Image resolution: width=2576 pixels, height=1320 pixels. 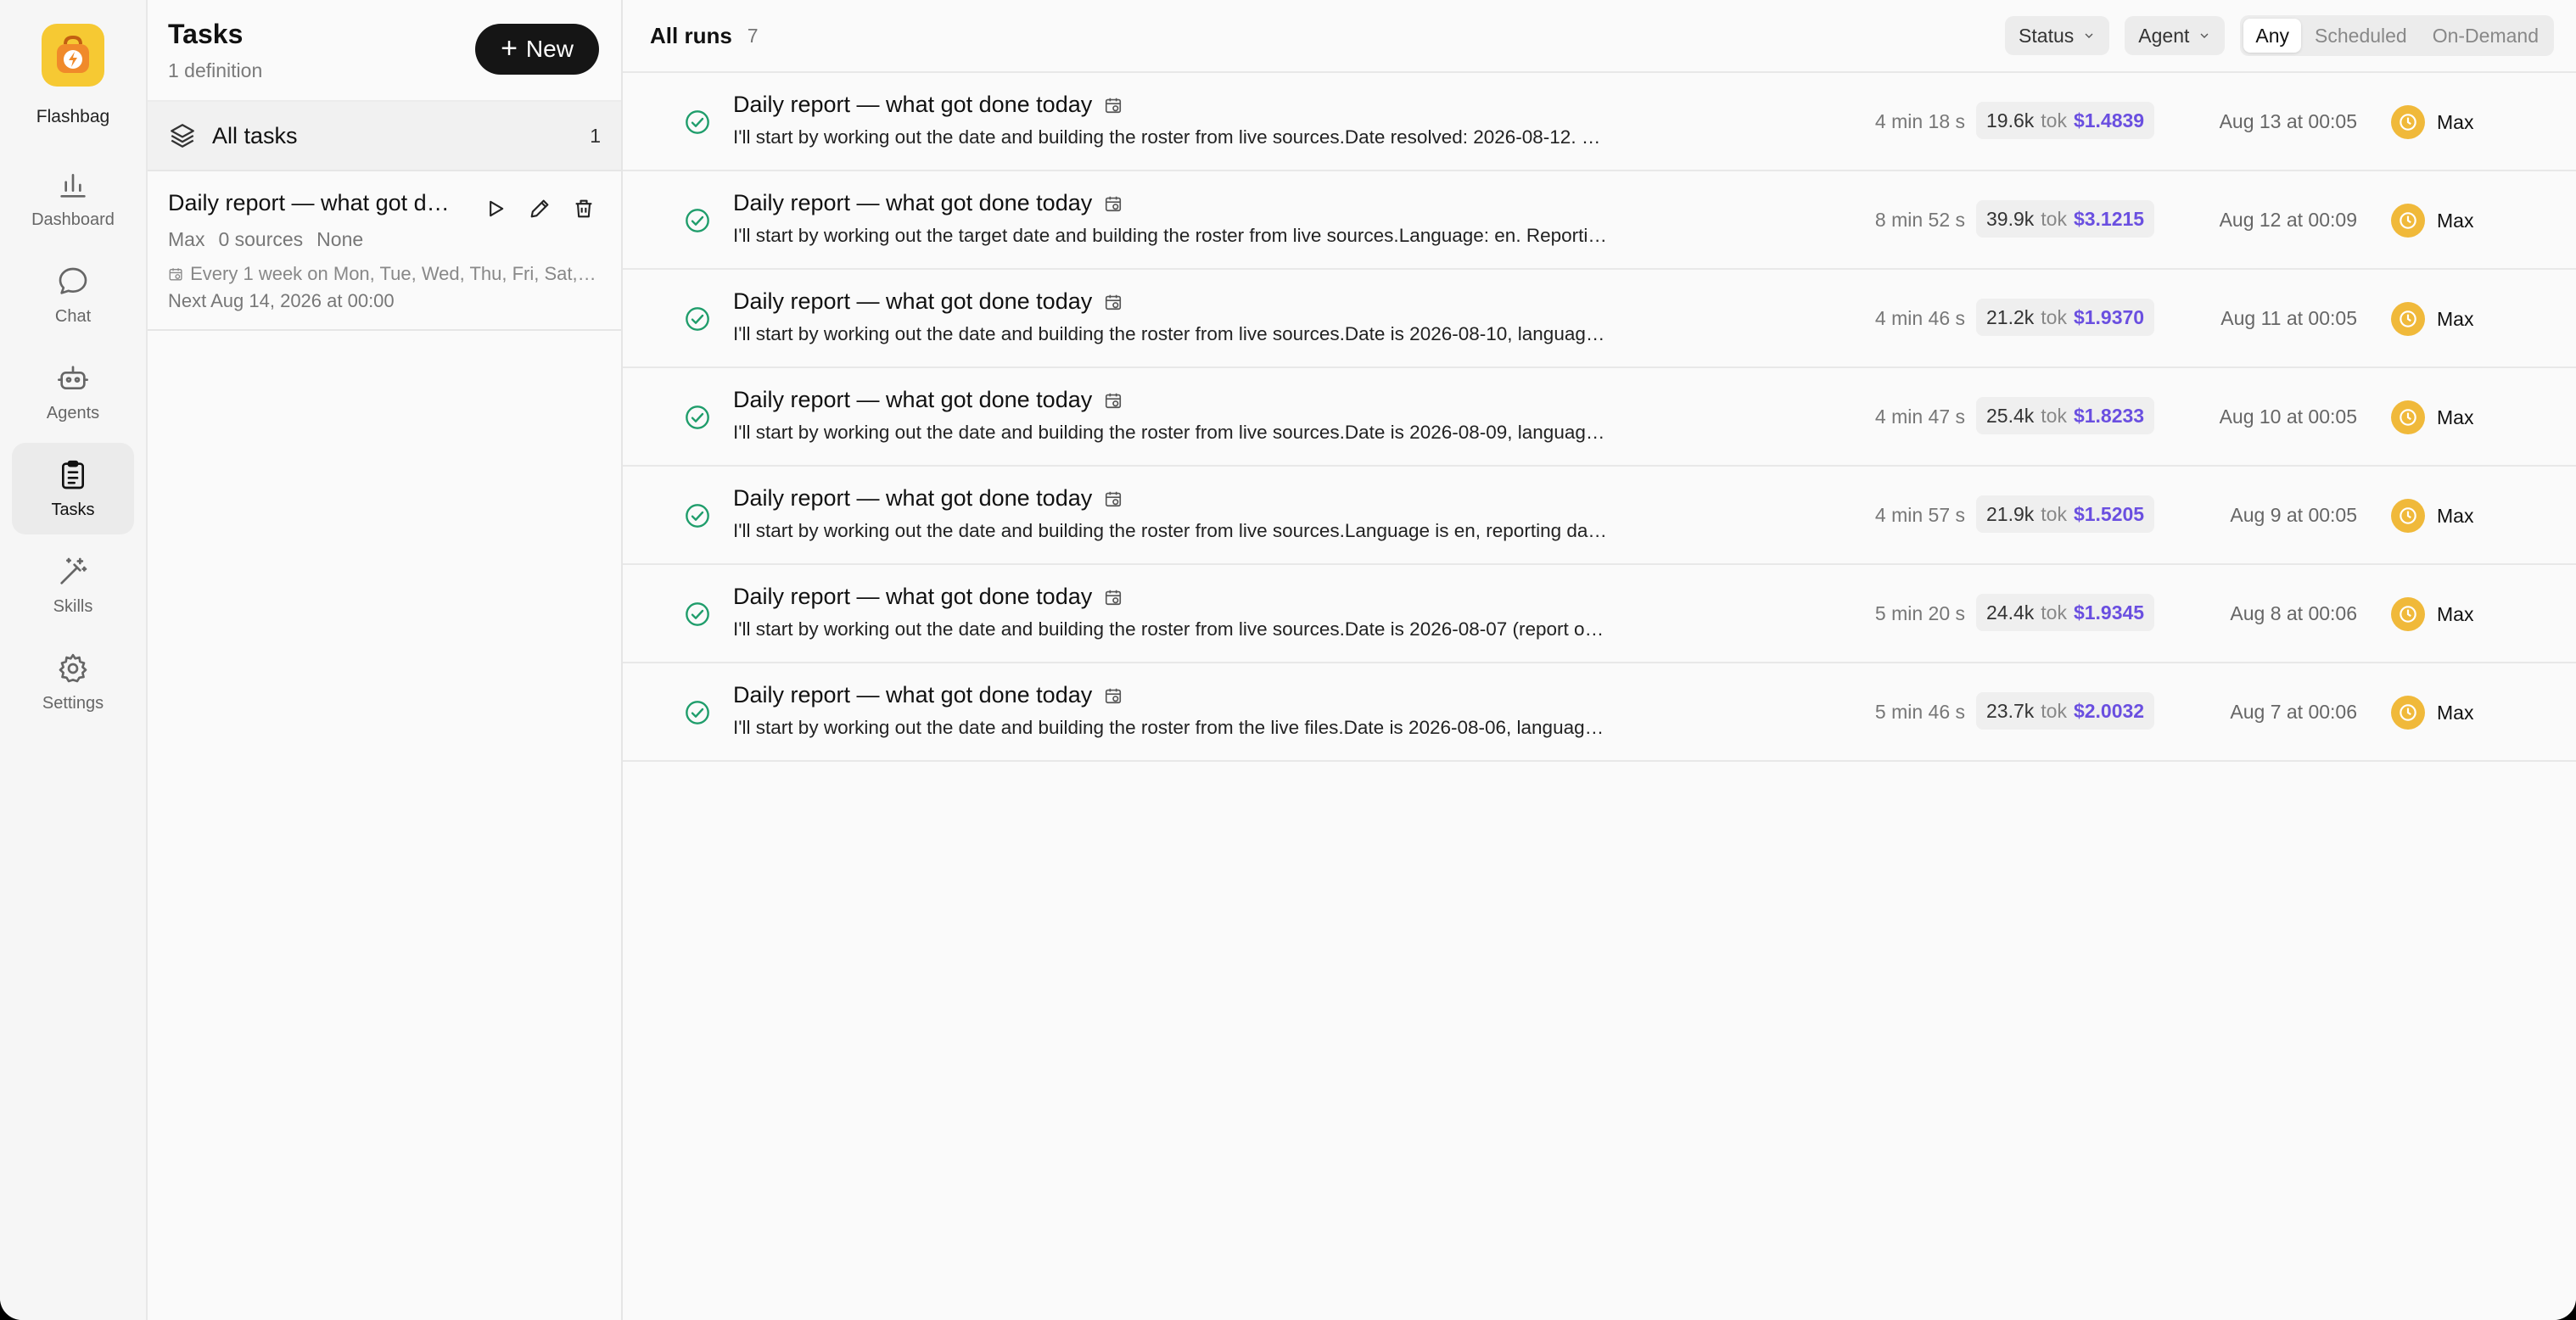 I want to click on all-tasks-label: All tasks, so click(x=255, y=135).